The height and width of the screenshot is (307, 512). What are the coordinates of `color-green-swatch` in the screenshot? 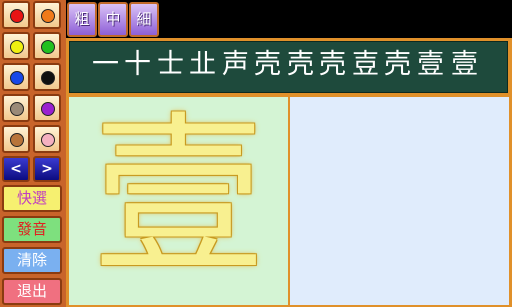 It's located at (47, 46).